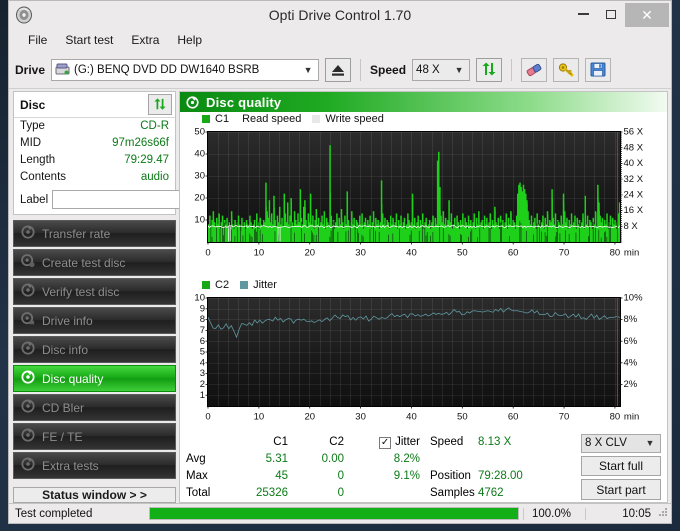 This screenshot has height=531, width=680. What do you see at coordinates (452, 493) in the screenshot?
I see `samples-label: Samples` at bounding box center [452, 493].